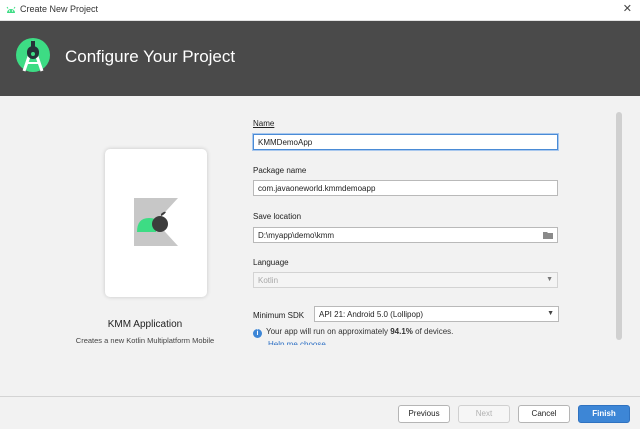  Describe the element at coordinates (433, 331) in the screenshot. I see `info-suffix: of devices.` at that location.